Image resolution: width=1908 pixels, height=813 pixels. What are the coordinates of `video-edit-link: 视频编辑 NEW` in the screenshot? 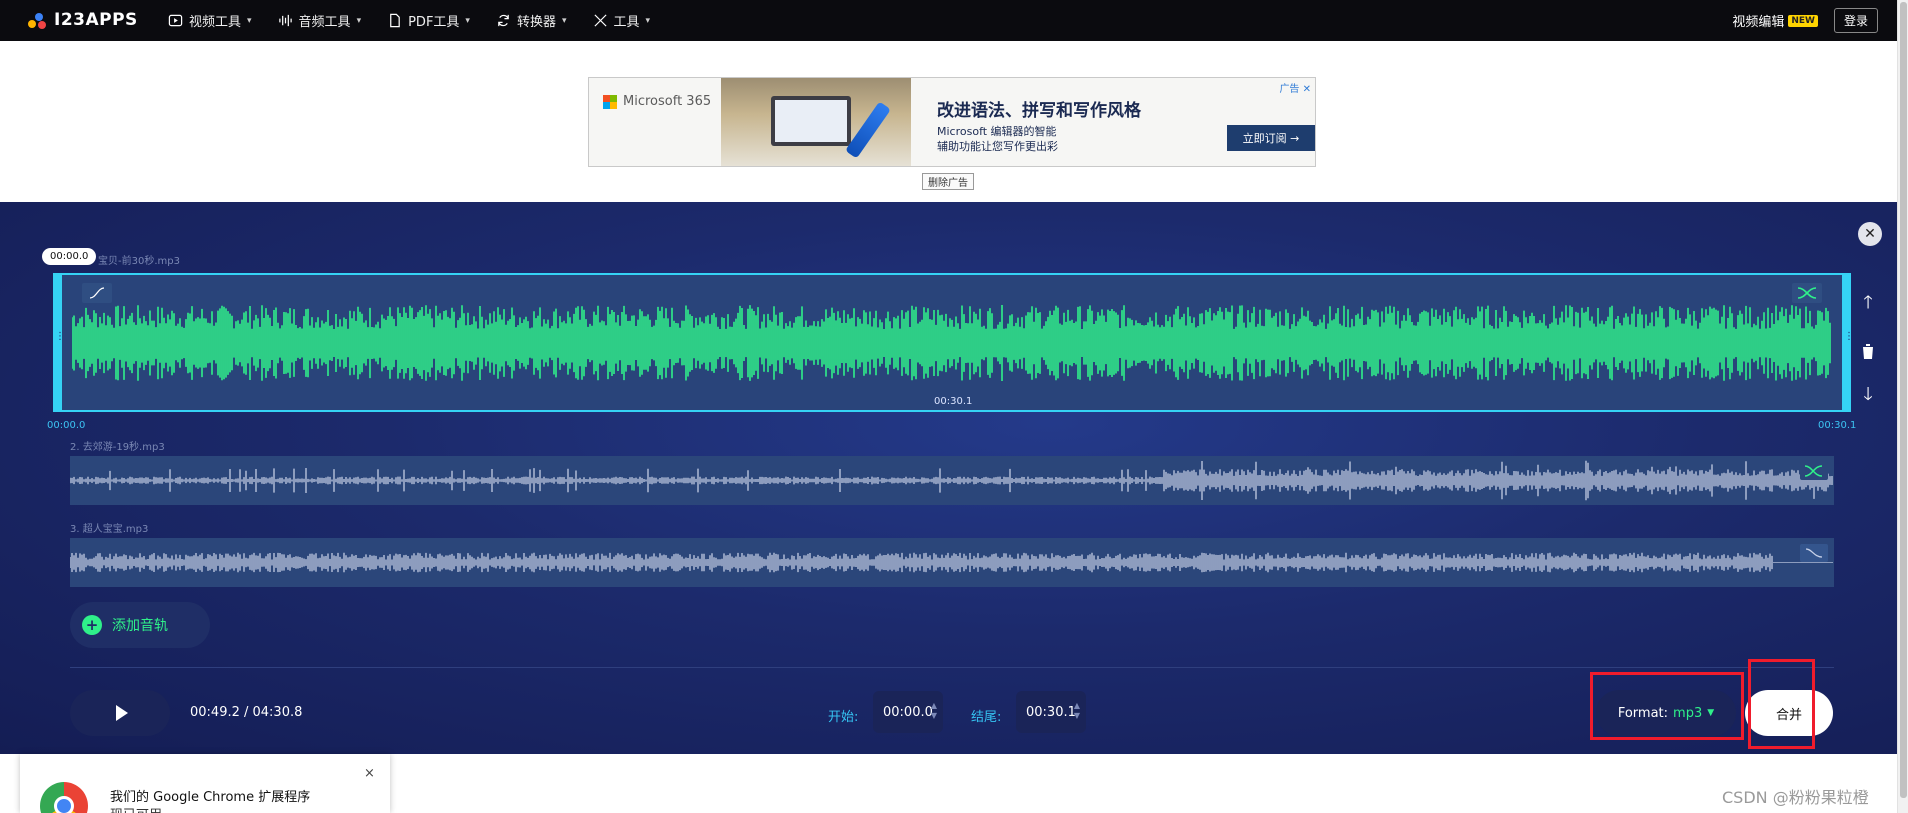 It's located at (1775, 20).